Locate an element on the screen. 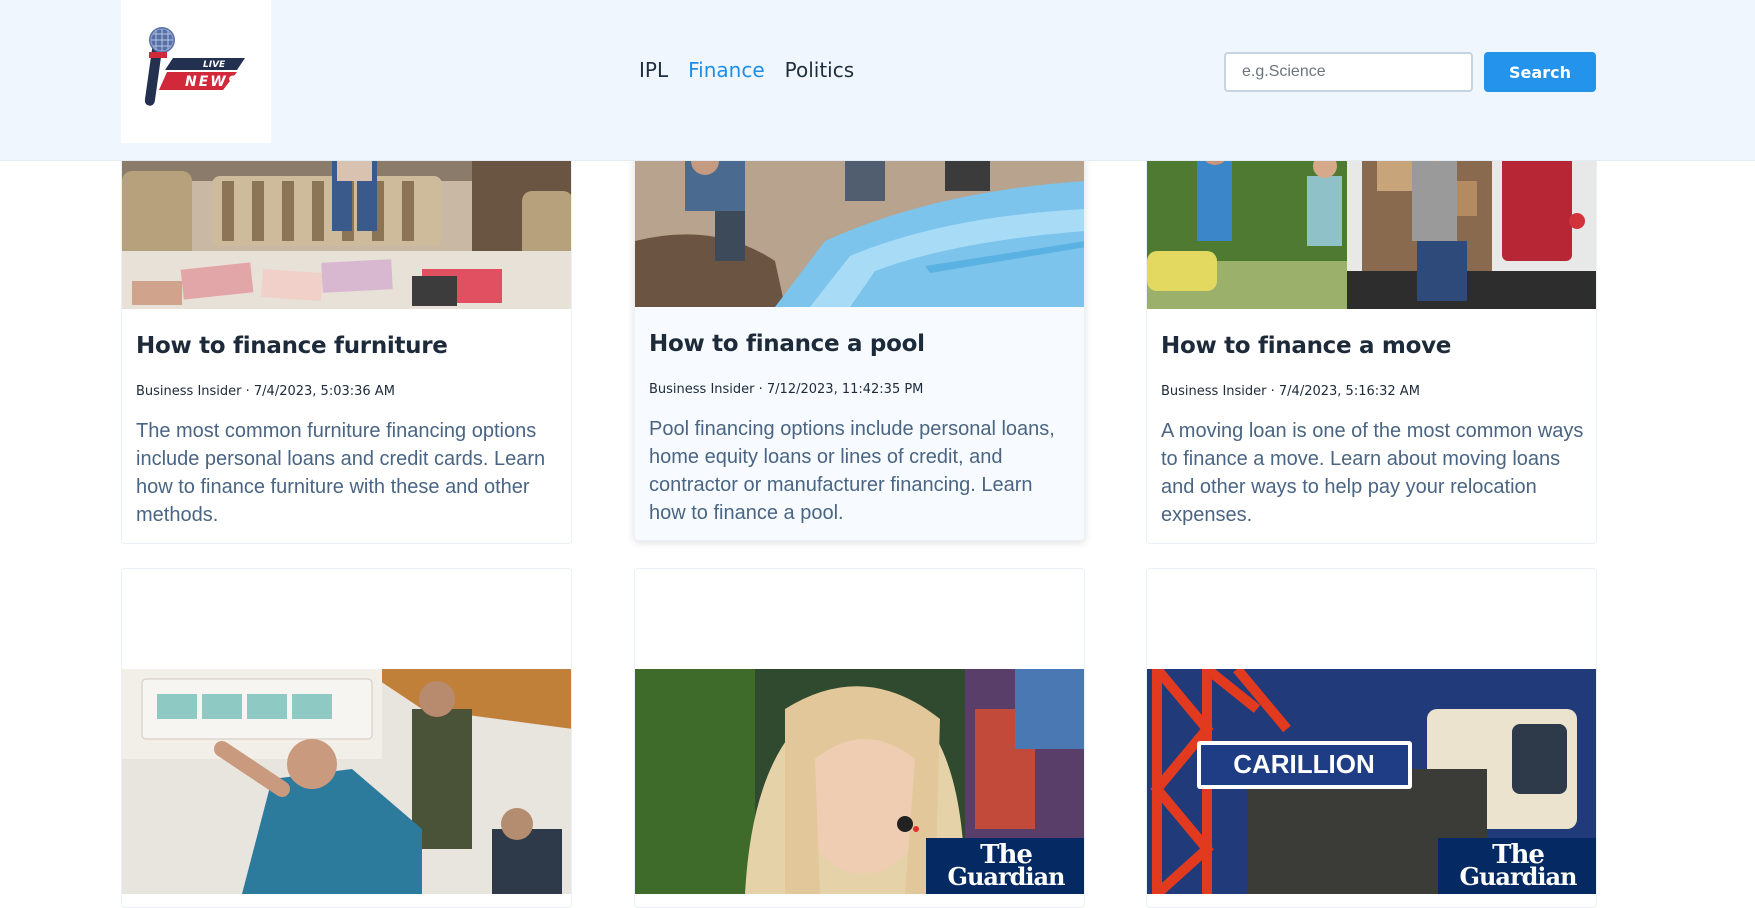  svg-text: CARILLION is located at coordinates (1304, 764).